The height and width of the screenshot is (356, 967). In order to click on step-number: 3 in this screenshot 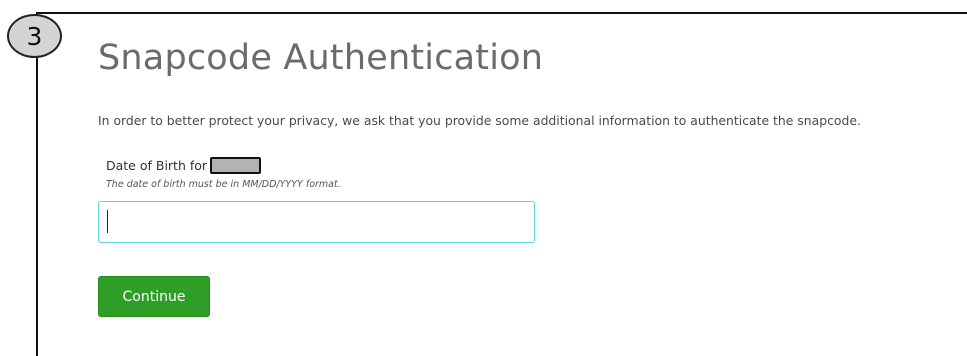, I will do `click(34, 36)`.